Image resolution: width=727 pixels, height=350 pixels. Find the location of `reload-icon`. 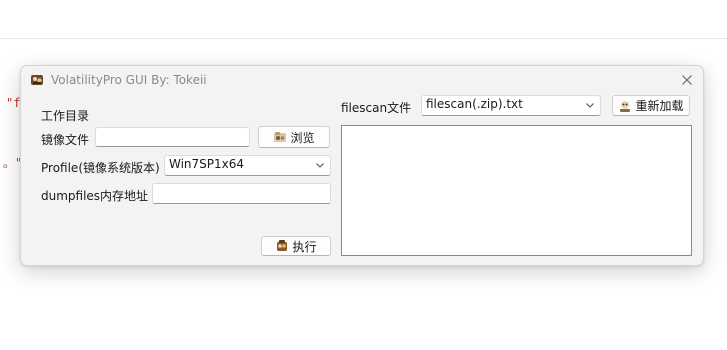

reload-icon is located at coordinates (625, 106).